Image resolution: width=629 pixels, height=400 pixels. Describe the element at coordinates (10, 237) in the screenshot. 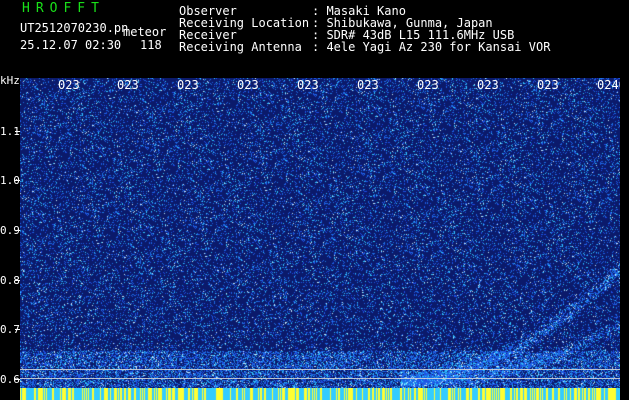

I see `frequency-axis: kHz 1.1 1.0 0.9 0.8 0.7 0.6` at that location.